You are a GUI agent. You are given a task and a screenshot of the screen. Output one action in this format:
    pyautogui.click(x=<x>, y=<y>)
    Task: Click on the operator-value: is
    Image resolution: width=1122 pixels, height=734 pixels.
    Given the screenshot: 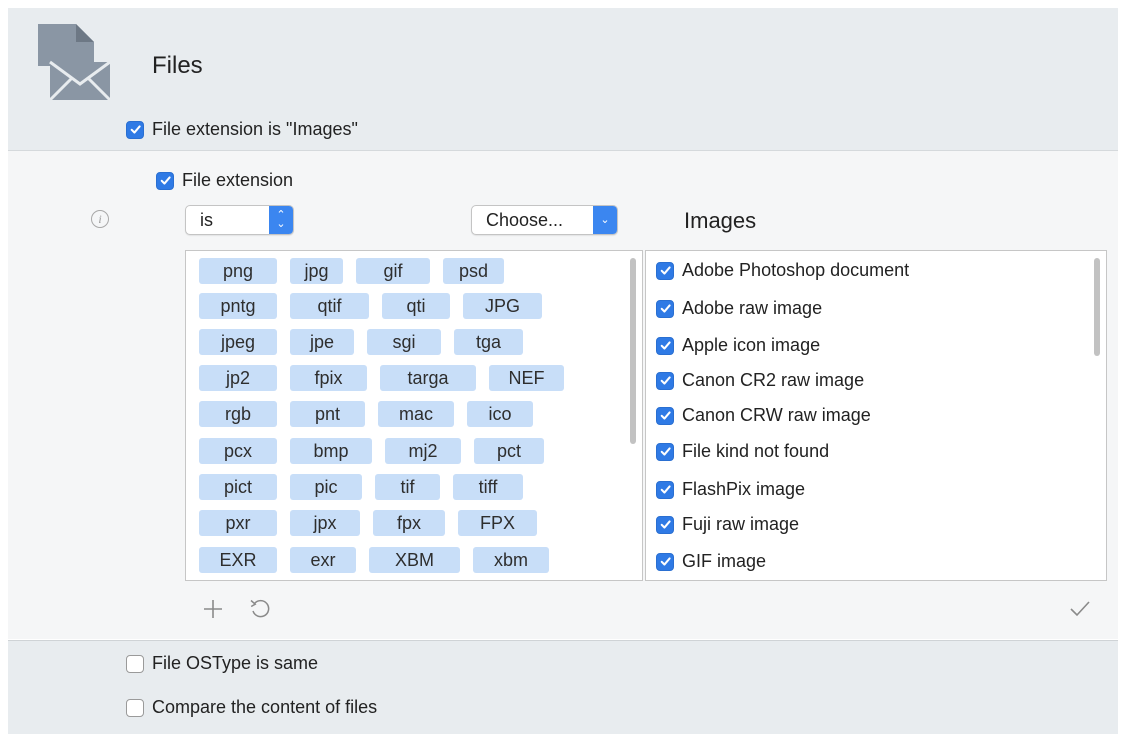 What is the action you would take?
    pyautogui.click(x=206, y=219)
    